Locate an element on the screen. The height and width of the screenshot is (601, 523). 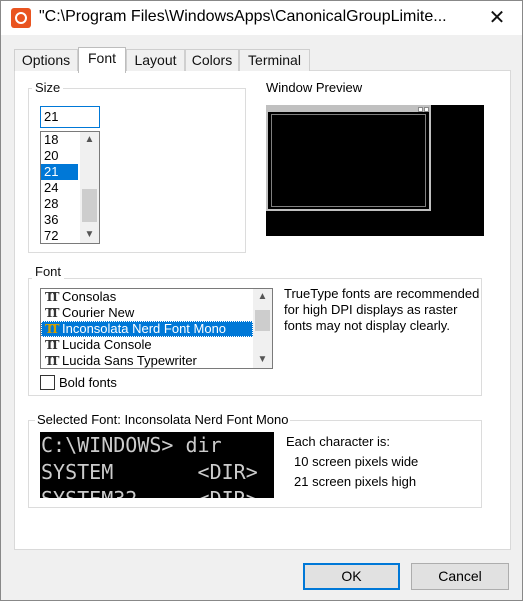
font-option-label: Courier New is located at coordinates (98, 312).